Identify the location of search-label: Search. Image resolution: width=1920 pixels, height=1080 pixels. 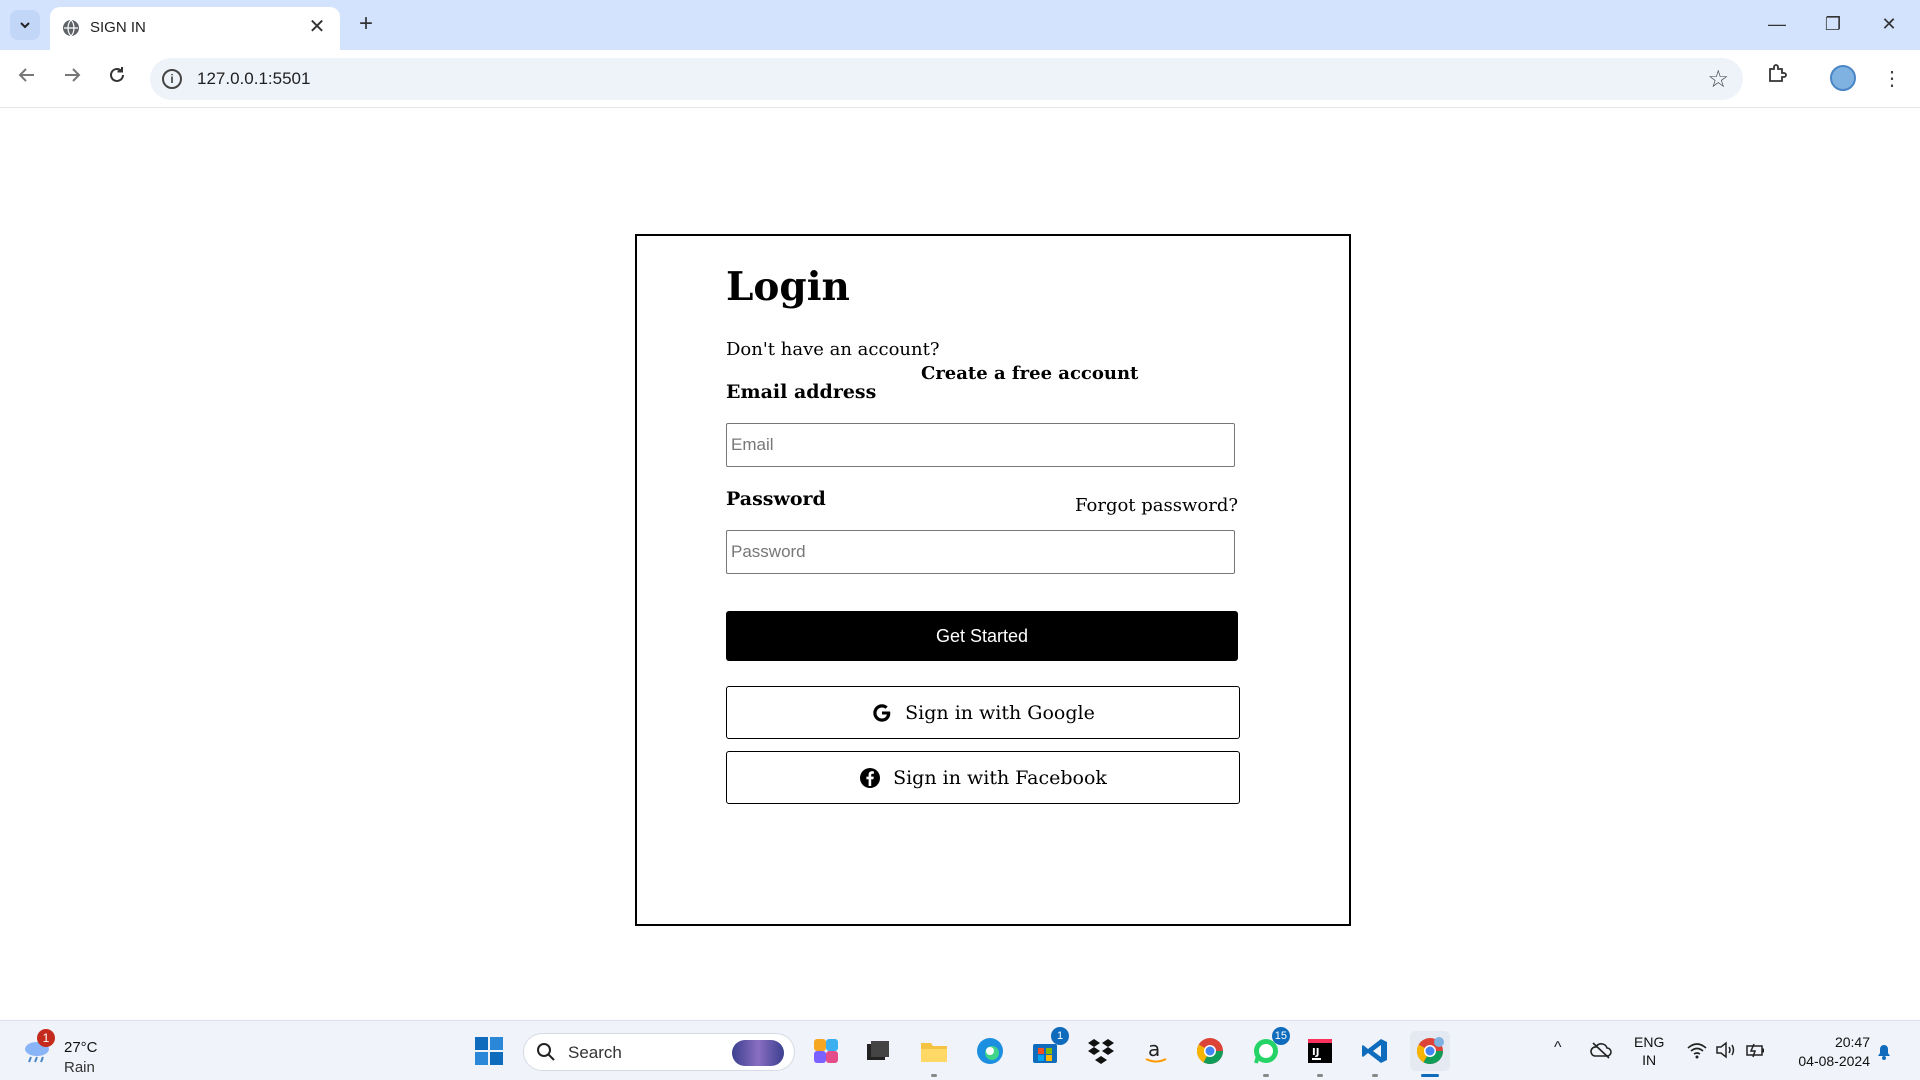
(595, 1052).